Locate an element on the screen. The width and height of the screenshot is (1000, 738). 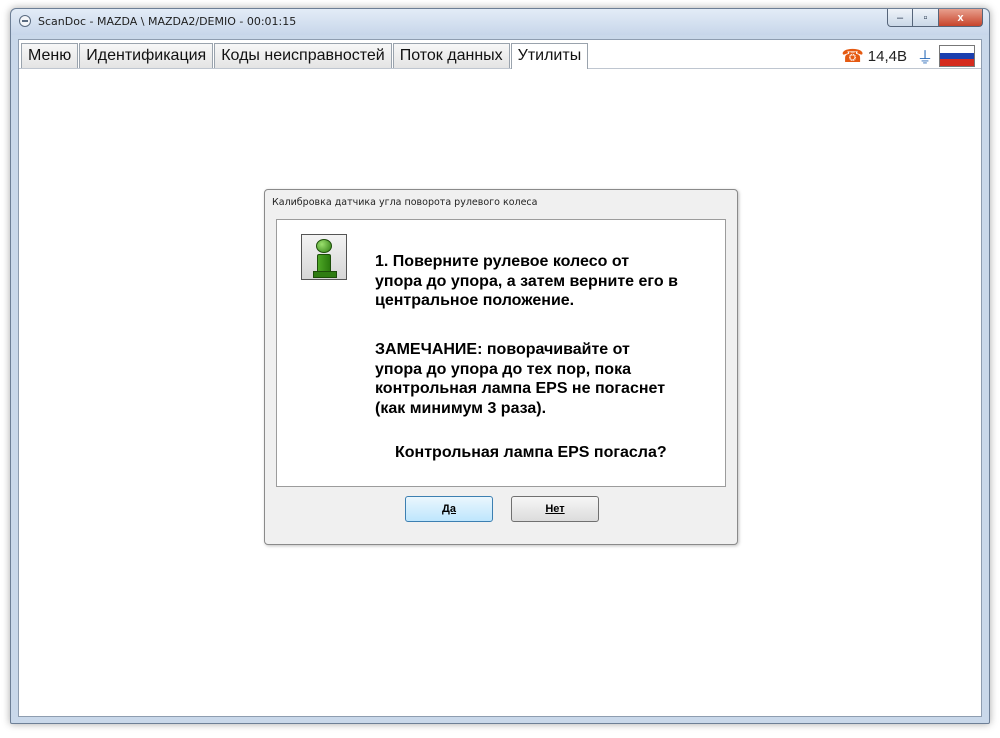
tab-data-stream: Поток данных is located at coordinates (451, 55).